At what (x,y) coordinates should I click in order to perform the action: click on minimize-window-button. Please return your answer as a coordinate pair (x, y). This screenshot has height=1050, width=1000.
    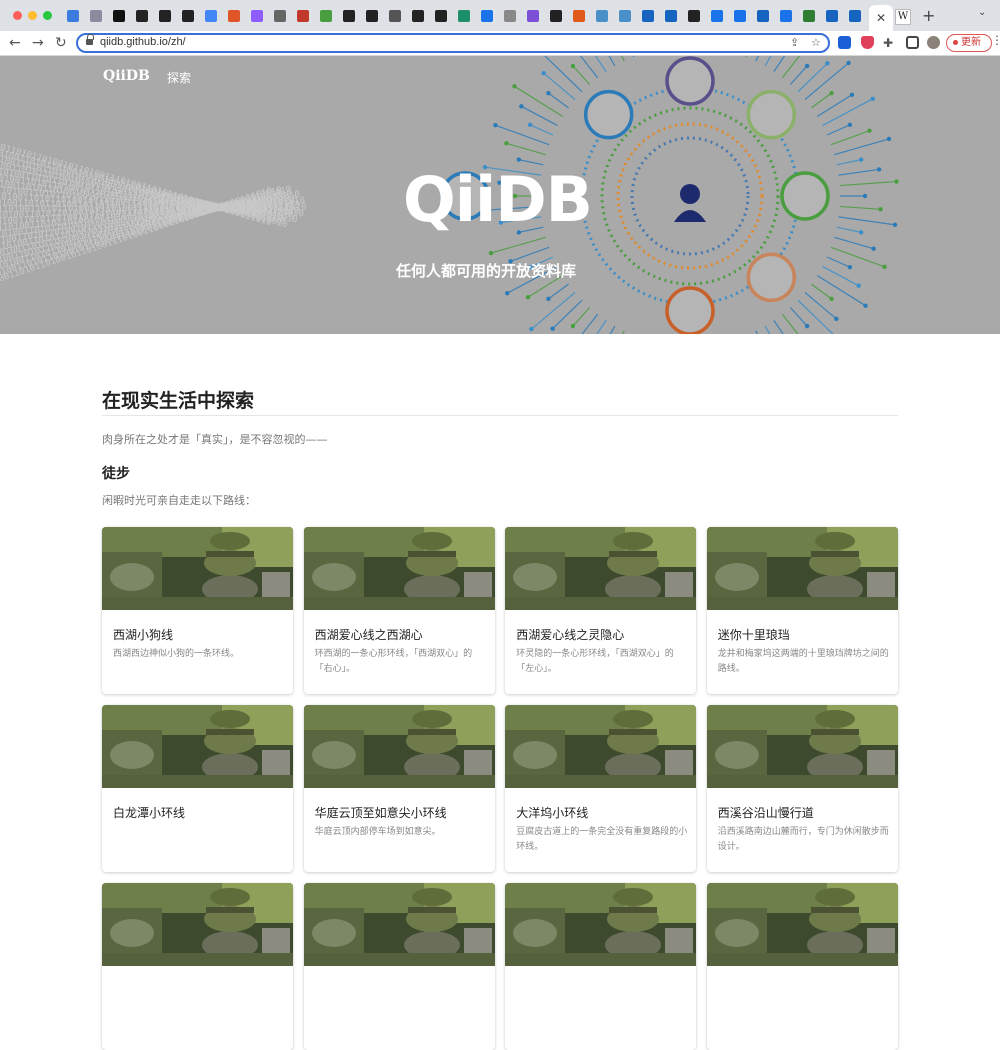
    Looking at the image, I should click on (32, 15).